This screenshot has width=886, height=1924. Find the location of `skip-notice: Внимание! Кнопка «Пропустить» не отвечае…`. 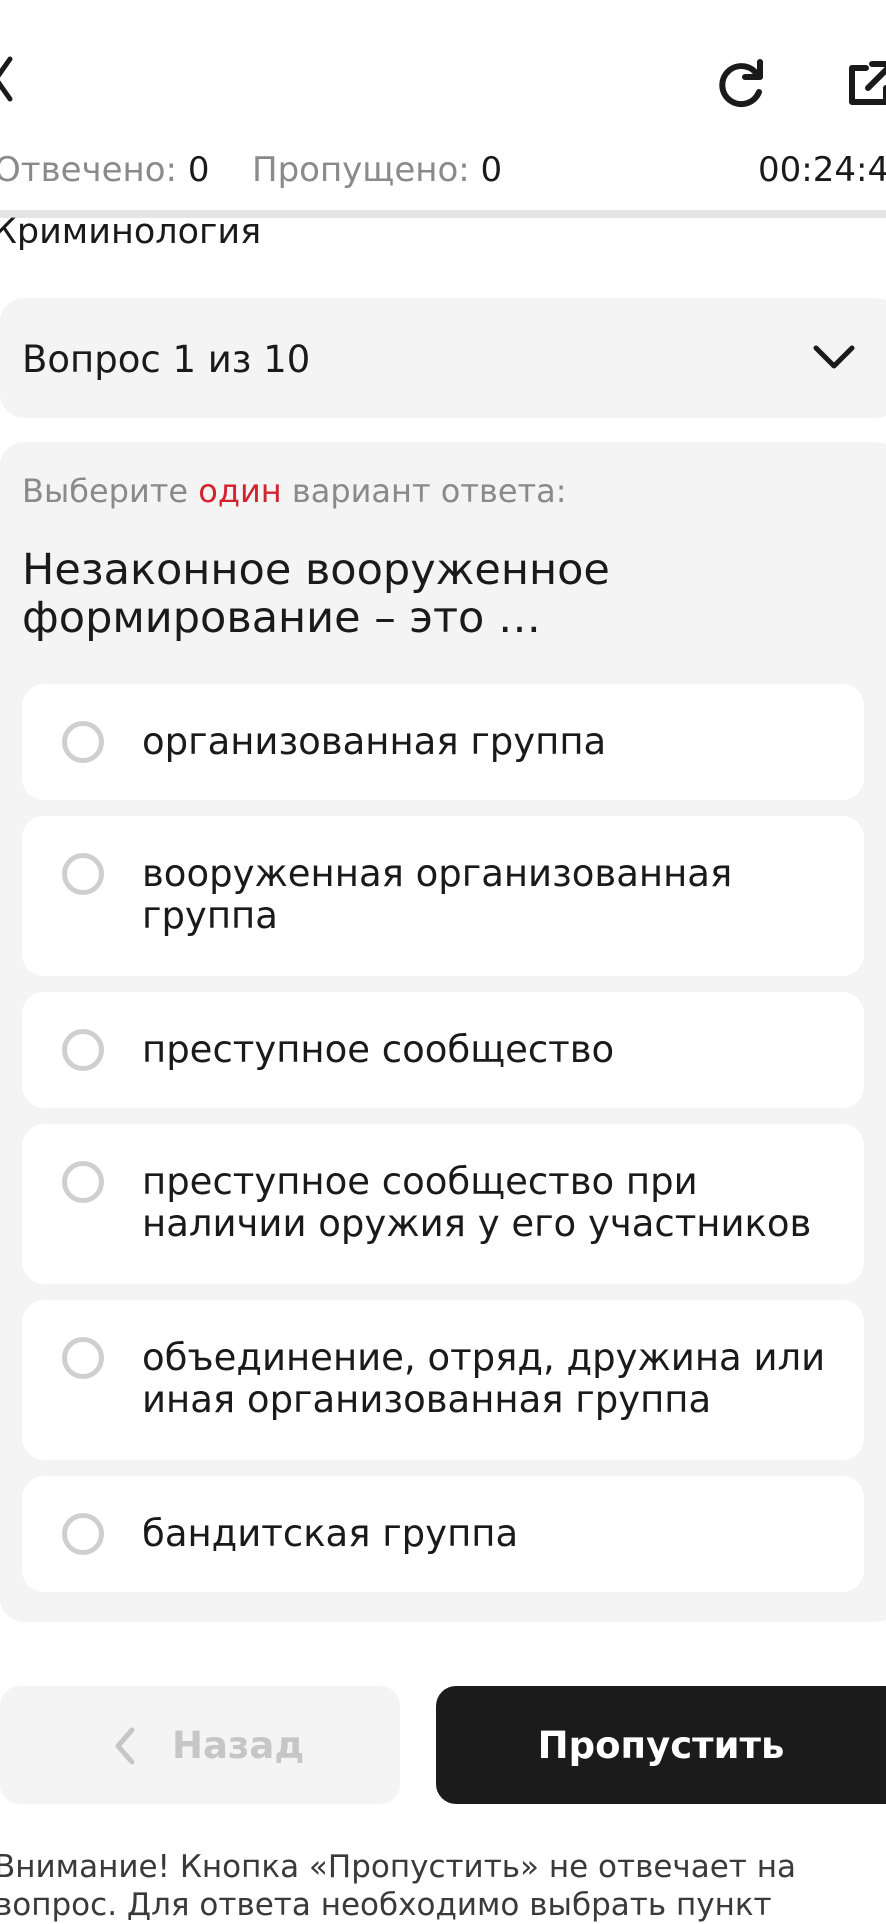

skip-notice: Внимание! Кнопка «Пропустить» не отвечае… is located at coordinates (398, 1886).